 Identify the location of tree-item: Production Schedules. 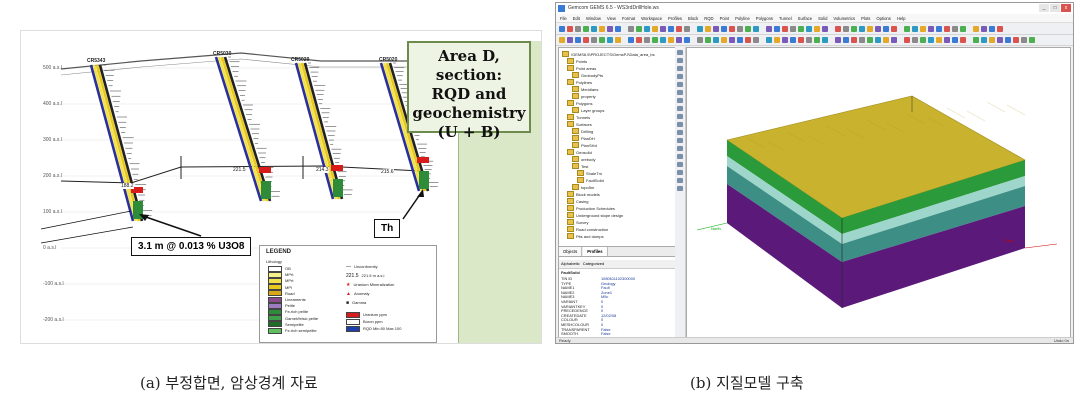
(591, 208).